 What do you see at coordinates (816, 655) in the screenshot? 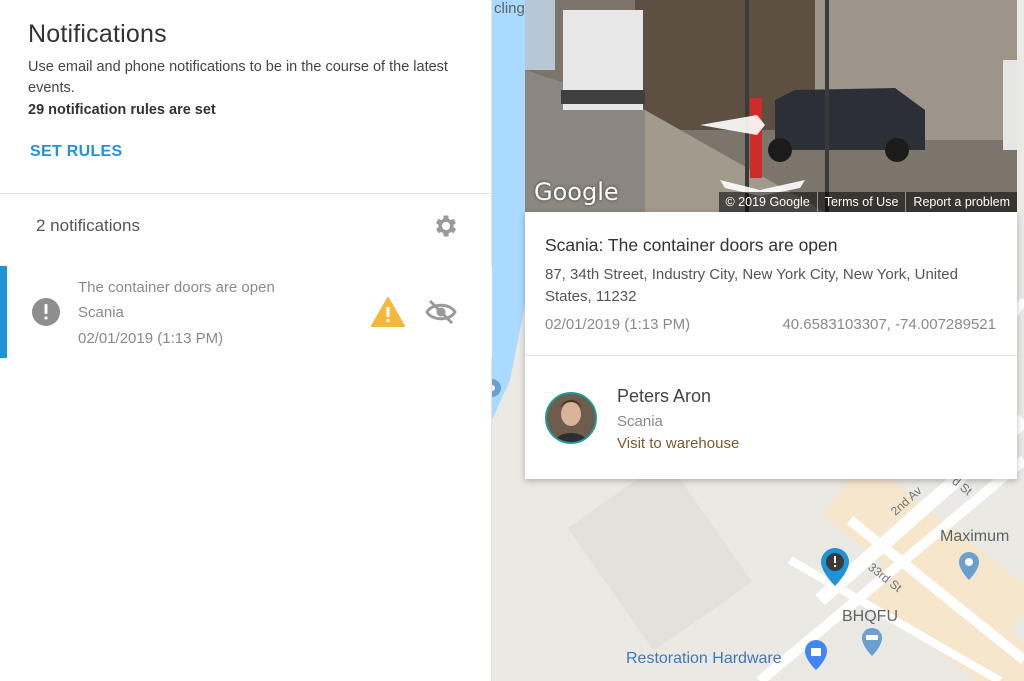
I see `shopping-pin-icon` at bounding box center [816, 655].